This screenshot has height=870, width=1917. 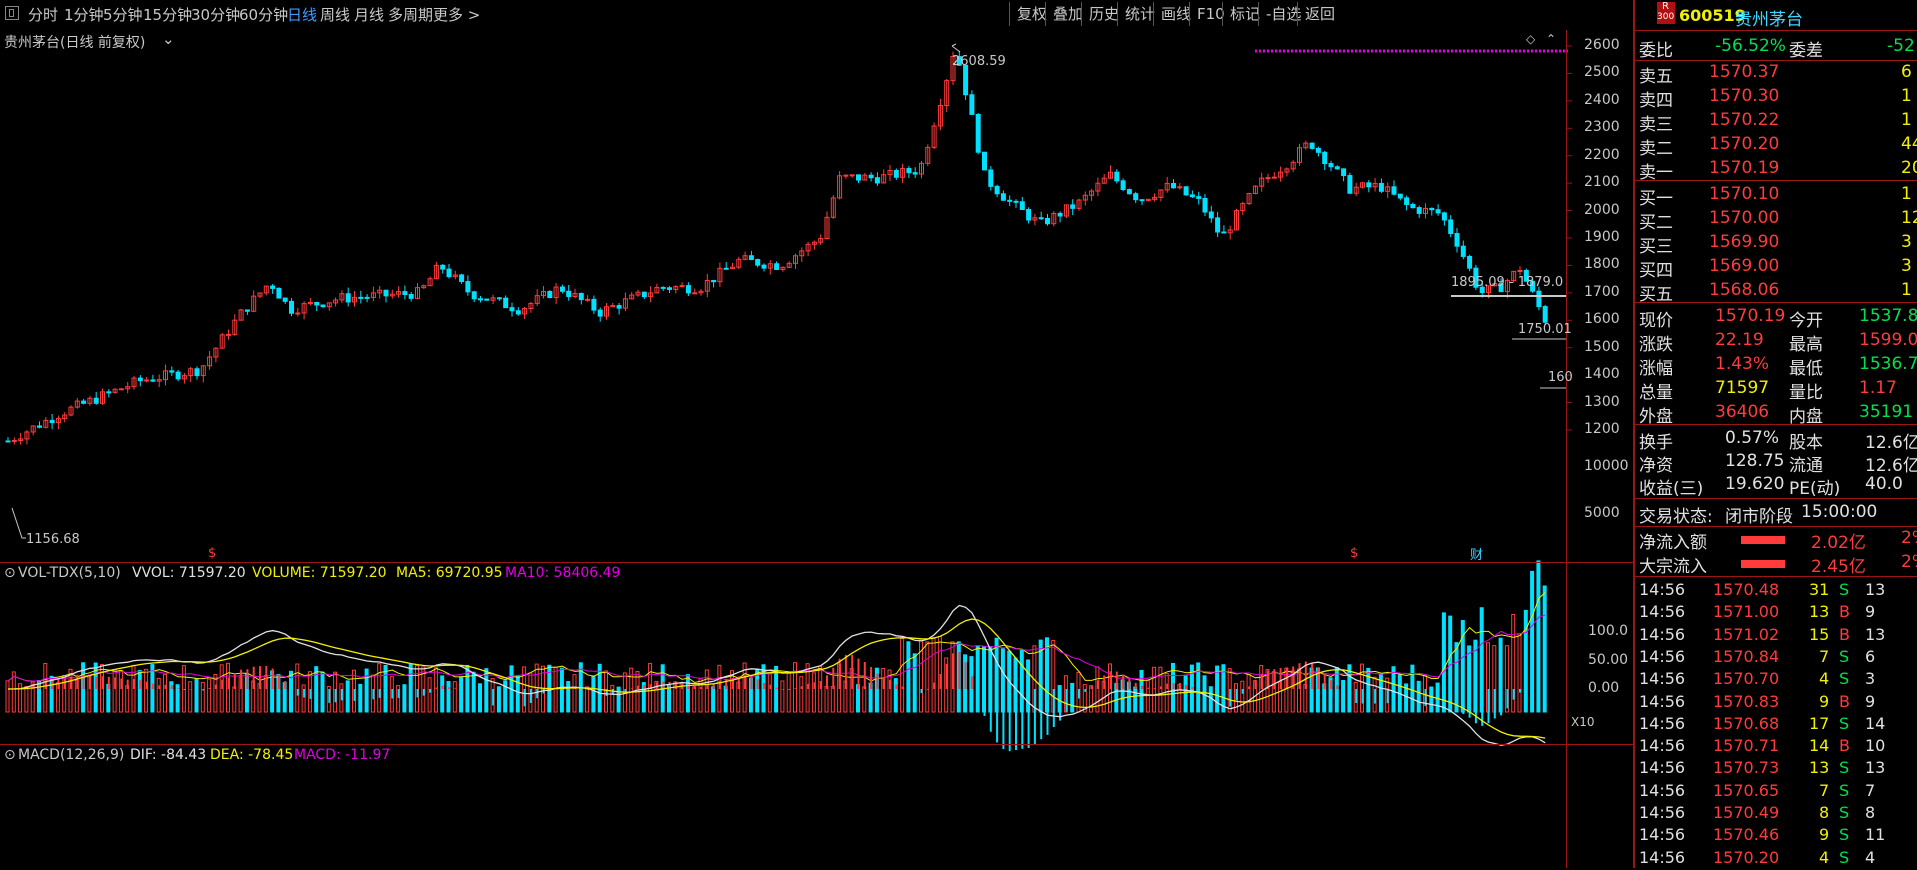 What do you see at coordinates (43, 14) in the screenshot?
I see `period-fenshi: 分时` at bounding box center [43, 14].